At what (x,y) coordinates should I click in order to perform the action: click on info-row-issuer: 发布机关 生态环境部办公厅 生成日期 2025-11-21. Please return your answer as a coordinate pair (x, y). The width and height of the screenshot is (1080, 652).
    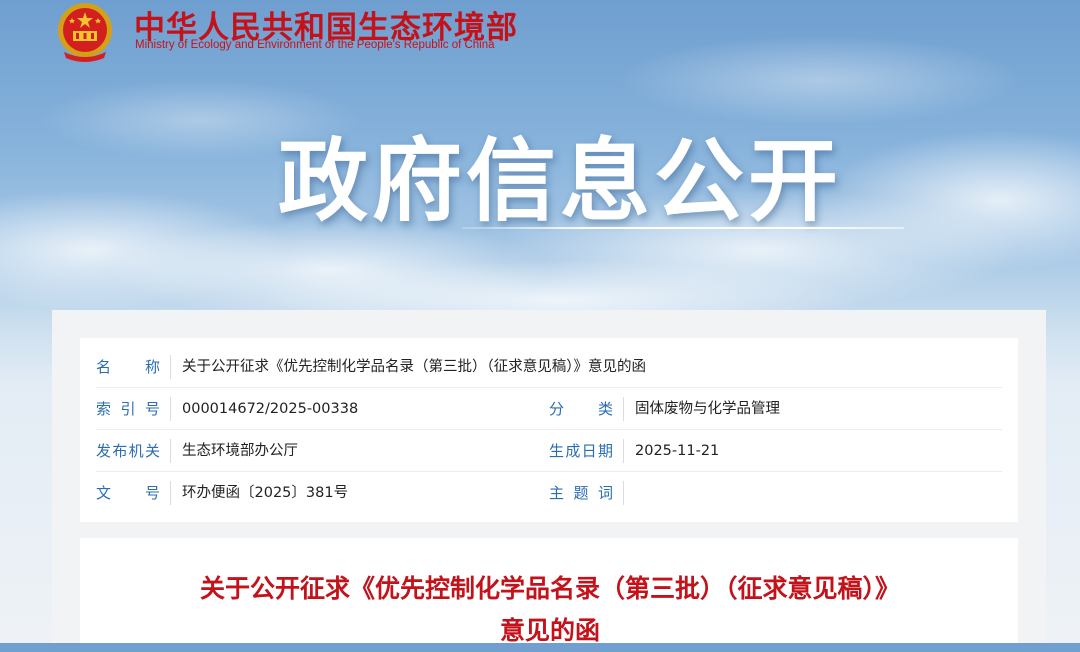
    Looking at the image, I should click on (549, 451).